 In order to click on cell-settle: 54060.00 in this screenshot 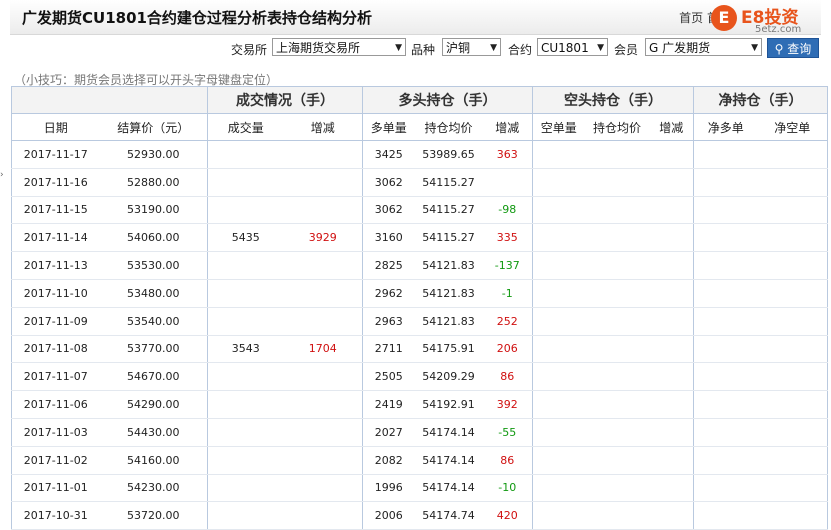, I will do `click(153, 238)`.